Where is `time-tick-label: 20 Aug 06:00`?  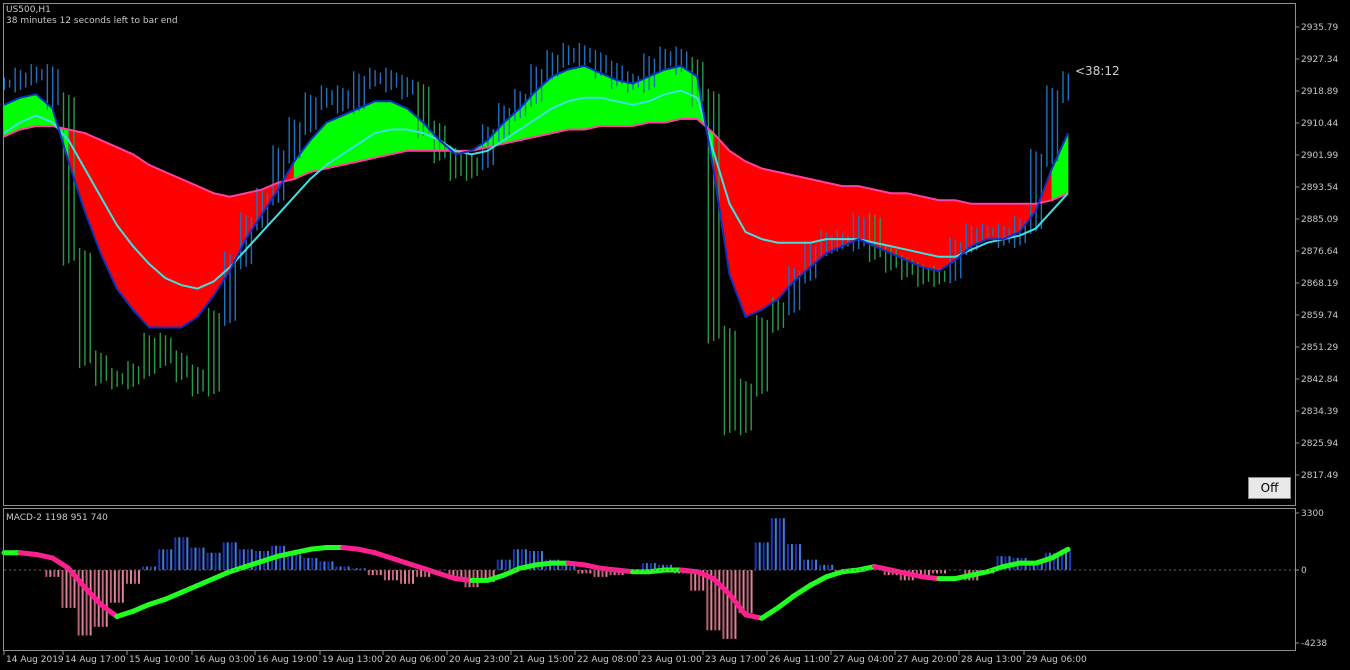 time-tick-label: 20 Aug 06:00 is located at coordinates (415, 660).